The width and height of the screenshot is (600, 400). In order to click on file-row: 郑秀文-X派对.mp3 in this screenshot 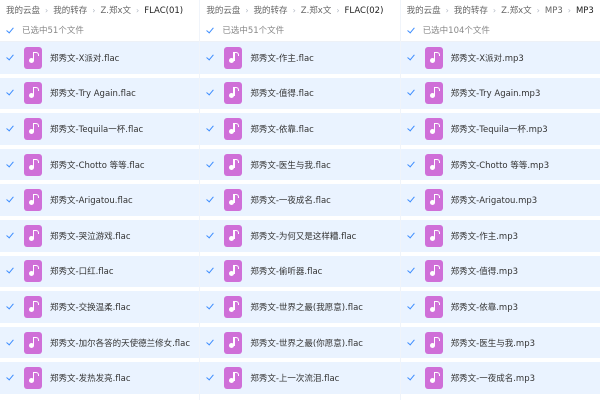, I will do `click(500, 58)`.